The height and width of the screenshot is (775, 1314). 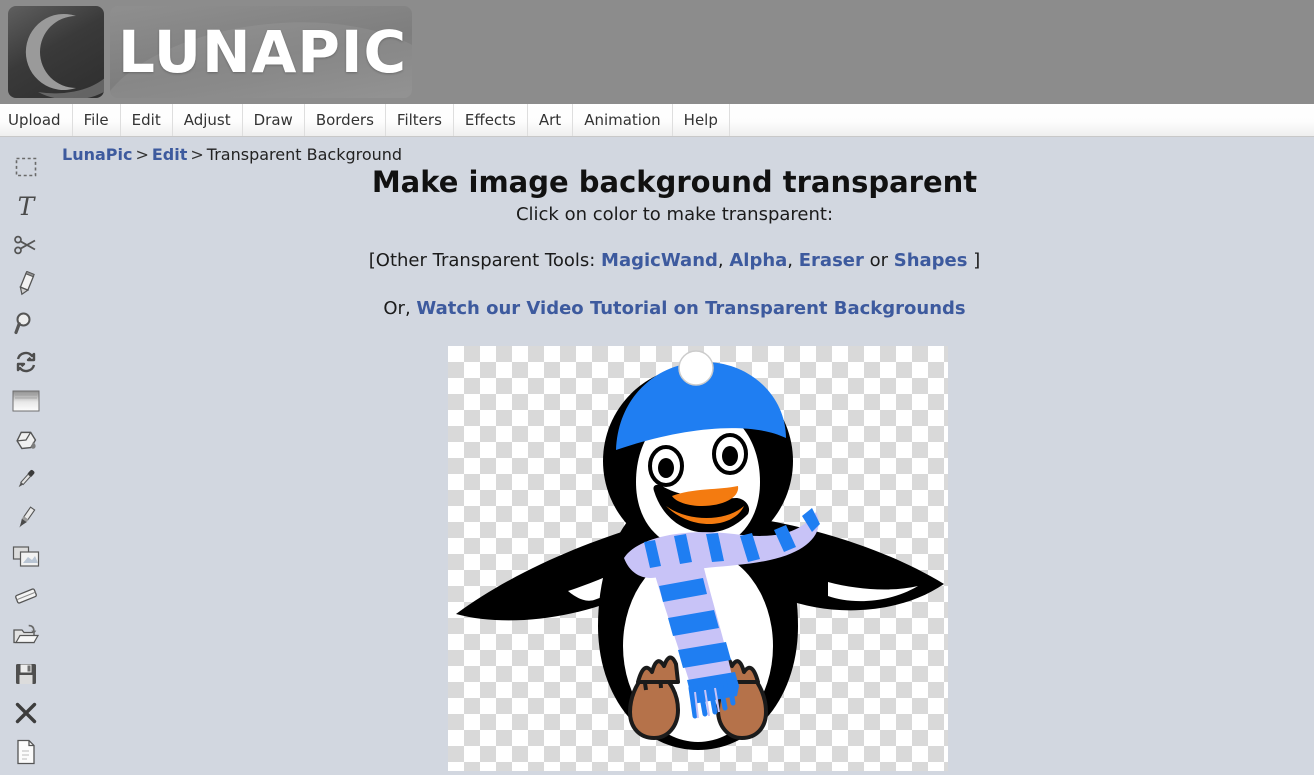 What do you see at coordinates (36, 120) in the screenshot?
I see `menu-item-upload: Upload` at bounding box center [36, 120].